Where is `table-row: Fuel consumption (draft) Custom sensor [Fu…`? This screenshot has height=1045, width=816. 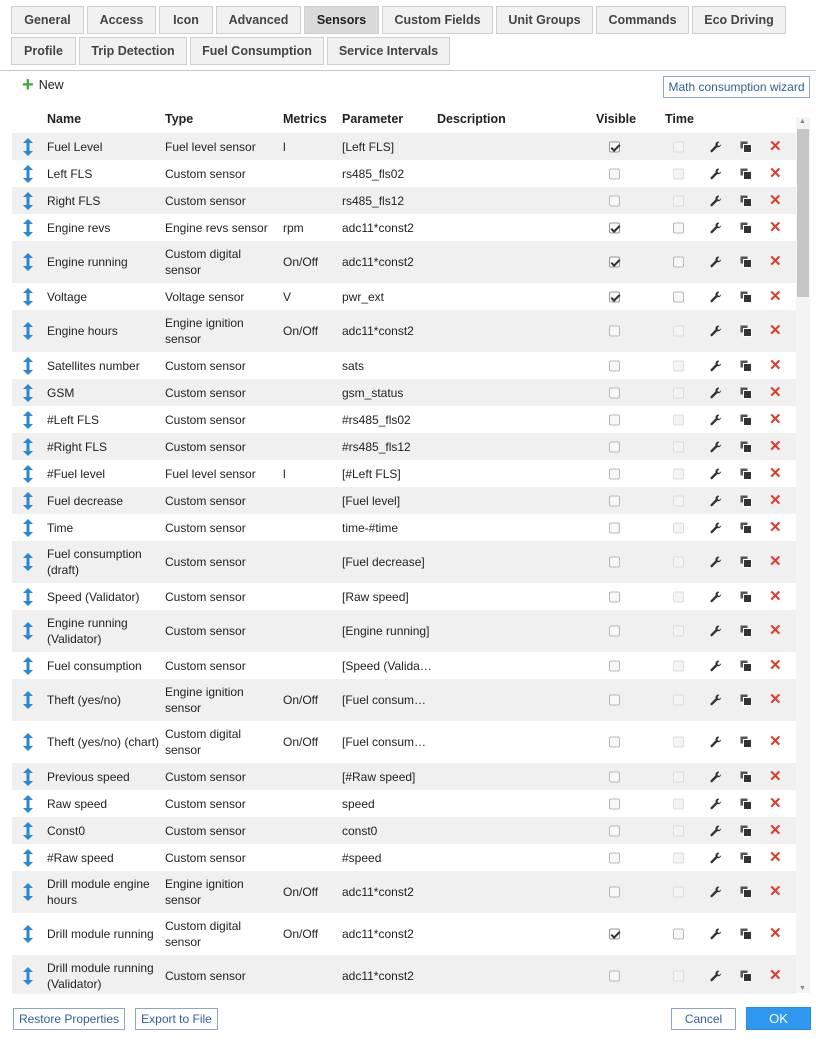 table-row: Fuel consumption (draft) Custom sensor [Fu… is located at coordinates (404, 562).